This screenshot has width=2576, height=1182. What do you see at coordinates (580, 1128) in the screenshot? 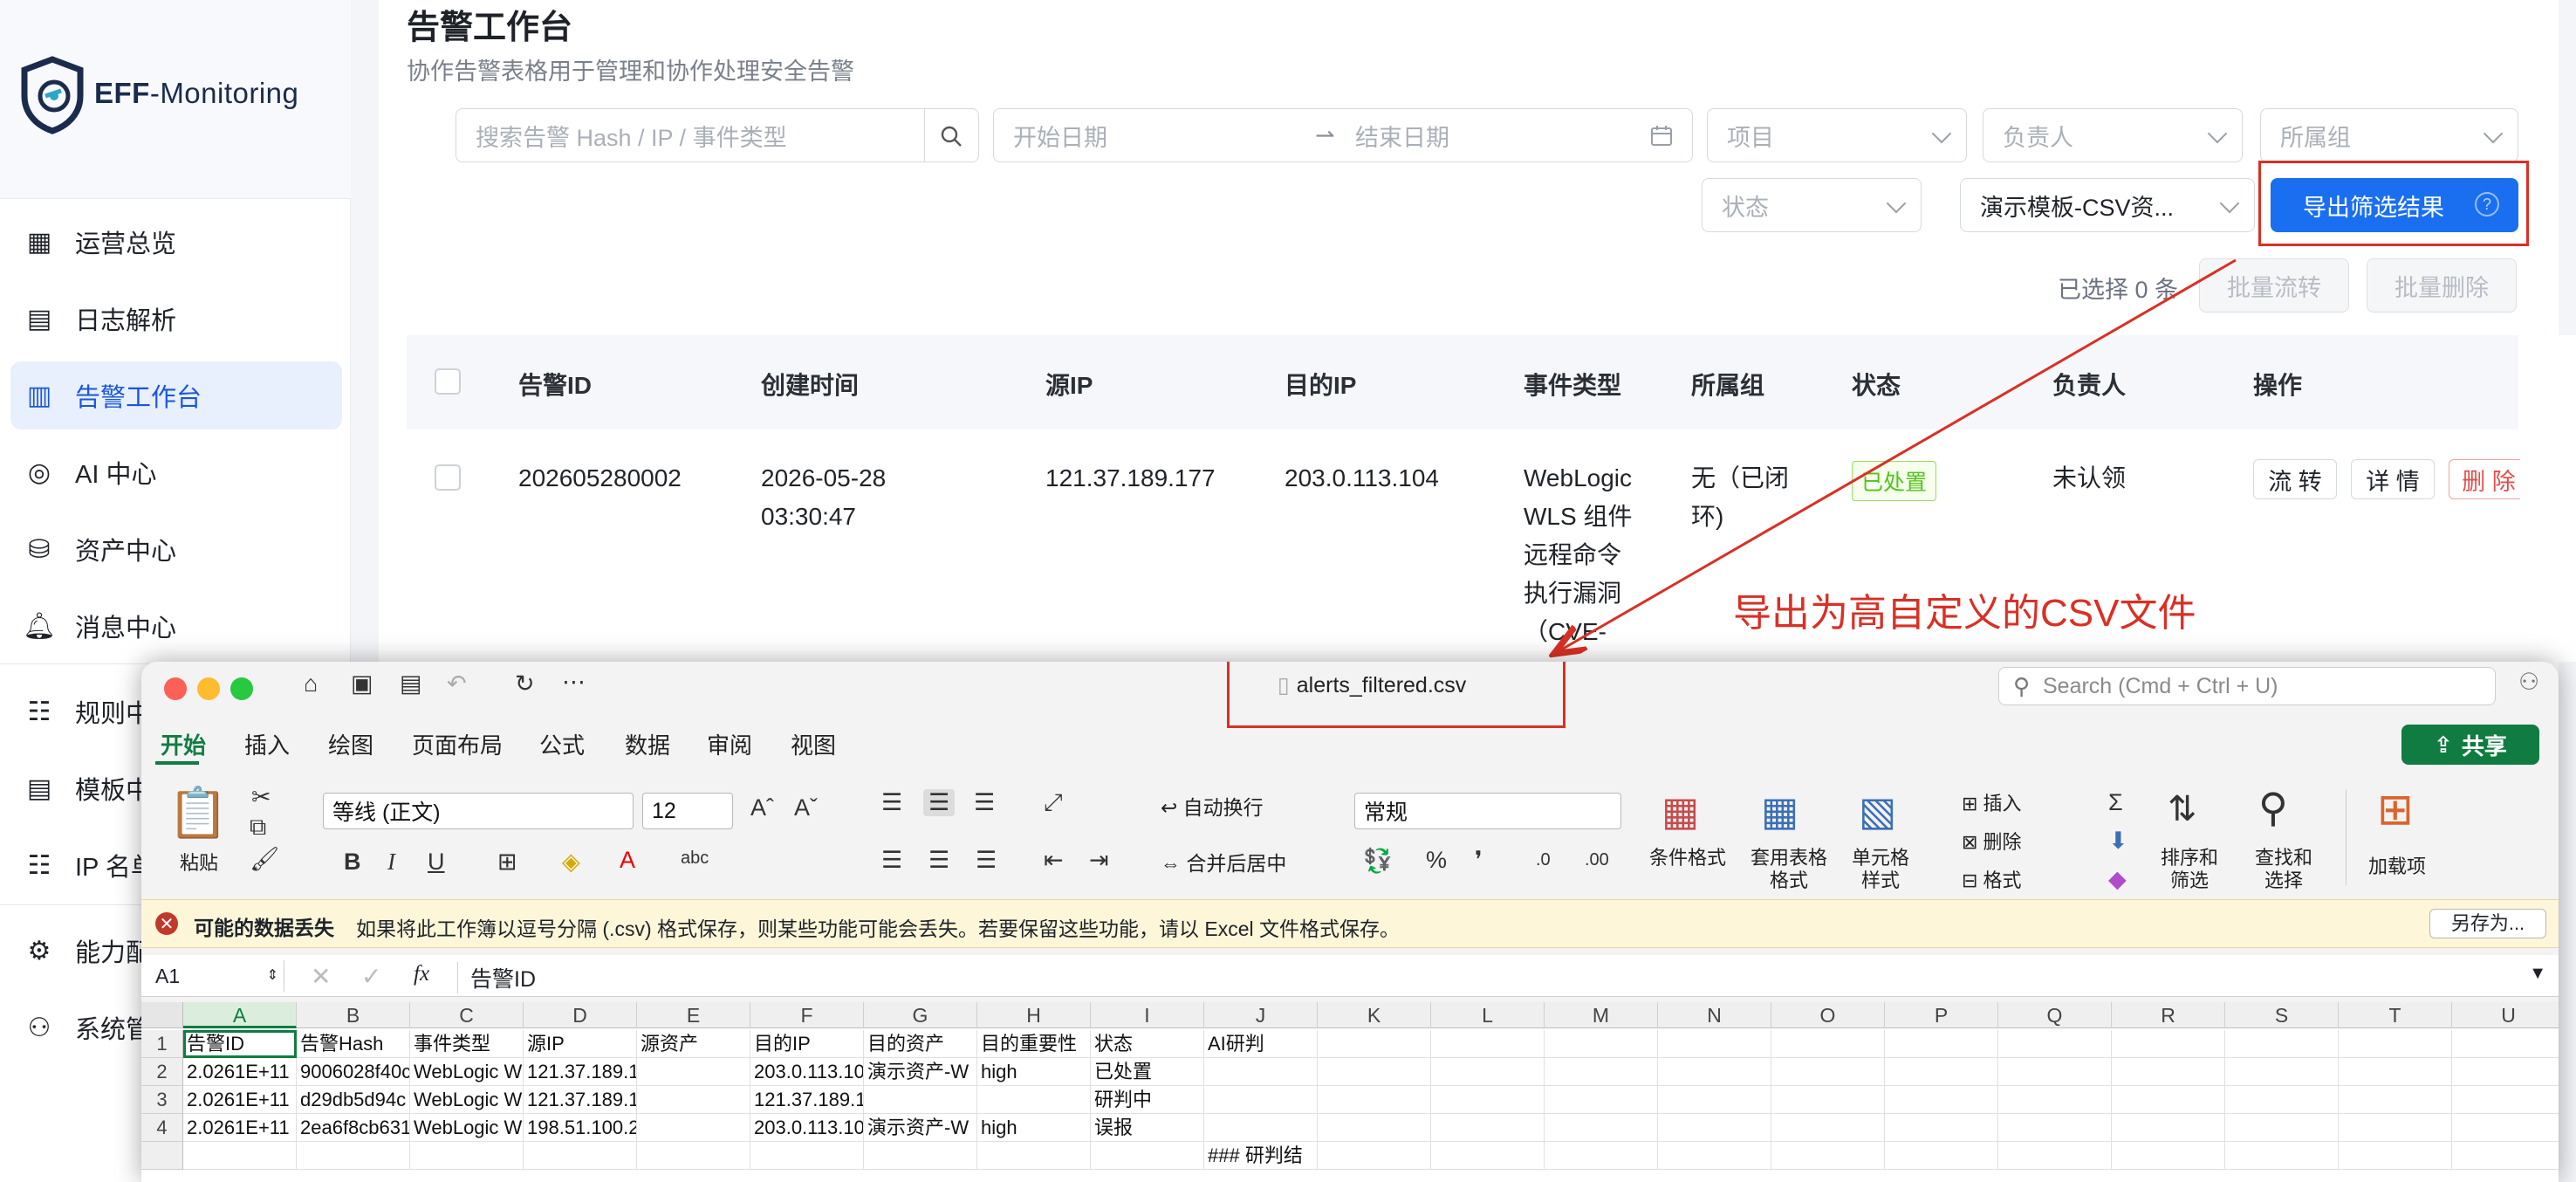
I see `sheet-cell: 198.51.100.22` at bounding box center [580, 1128].